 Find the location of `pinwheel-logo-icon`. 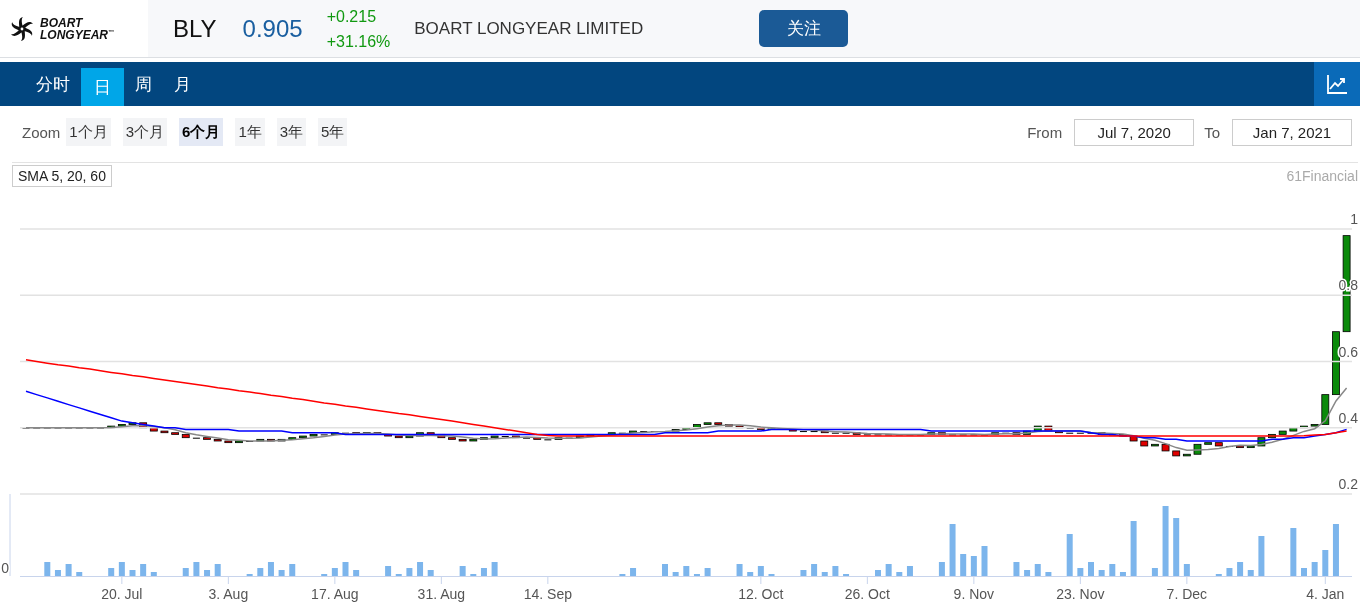

pinwheel-logo-icon is located at coordinates (22, 28).